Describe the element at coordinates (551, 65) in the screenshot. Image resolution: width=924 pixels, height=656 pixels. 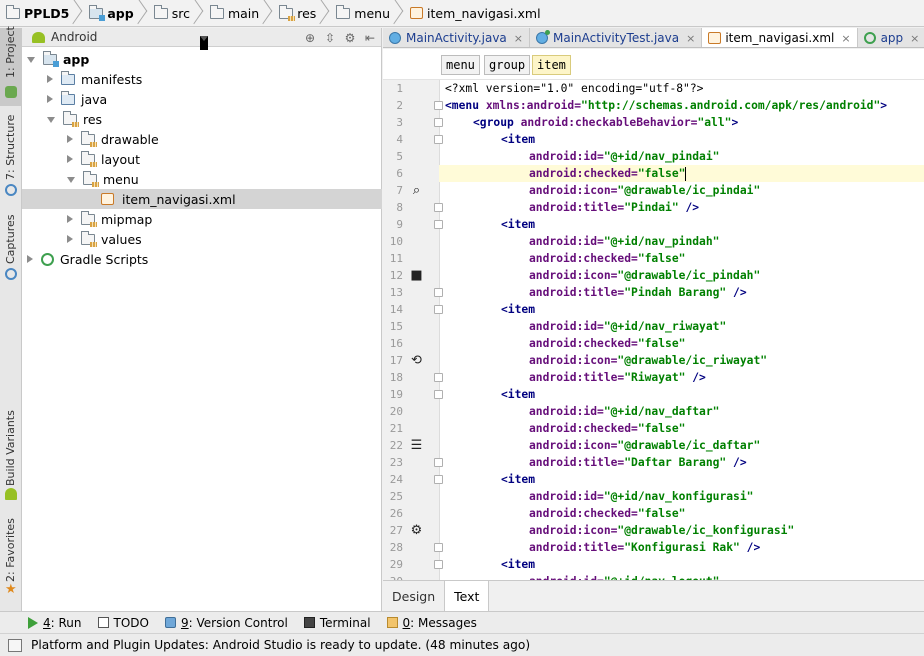
I see `xml-path-item: item` at that location.